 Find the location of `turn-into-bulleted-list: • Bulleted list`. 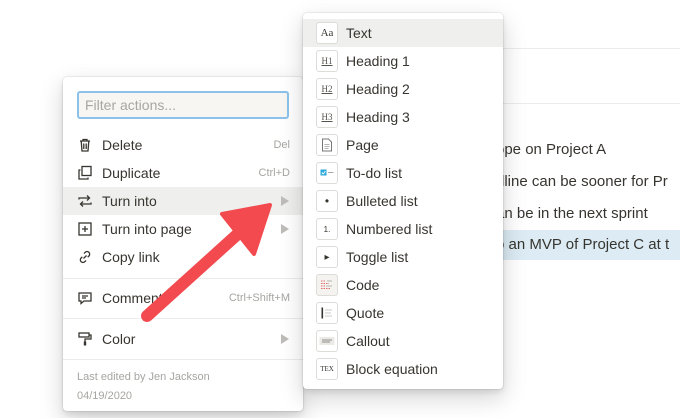

turn-into-bulleted-list: • Bulleted list is located at coordinates (403, 201).